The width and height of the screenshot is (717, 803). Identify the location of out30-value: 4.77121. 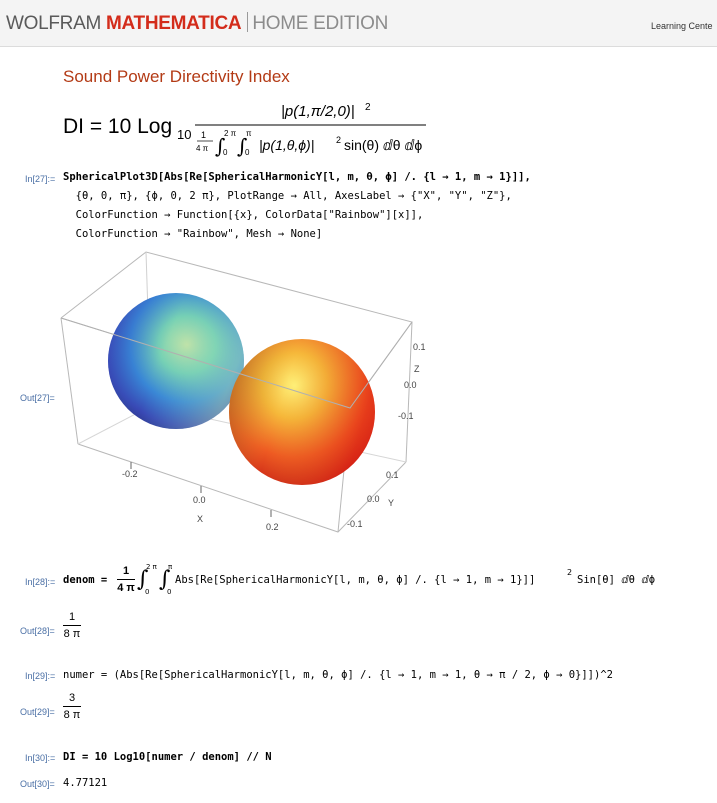
(85, 783).